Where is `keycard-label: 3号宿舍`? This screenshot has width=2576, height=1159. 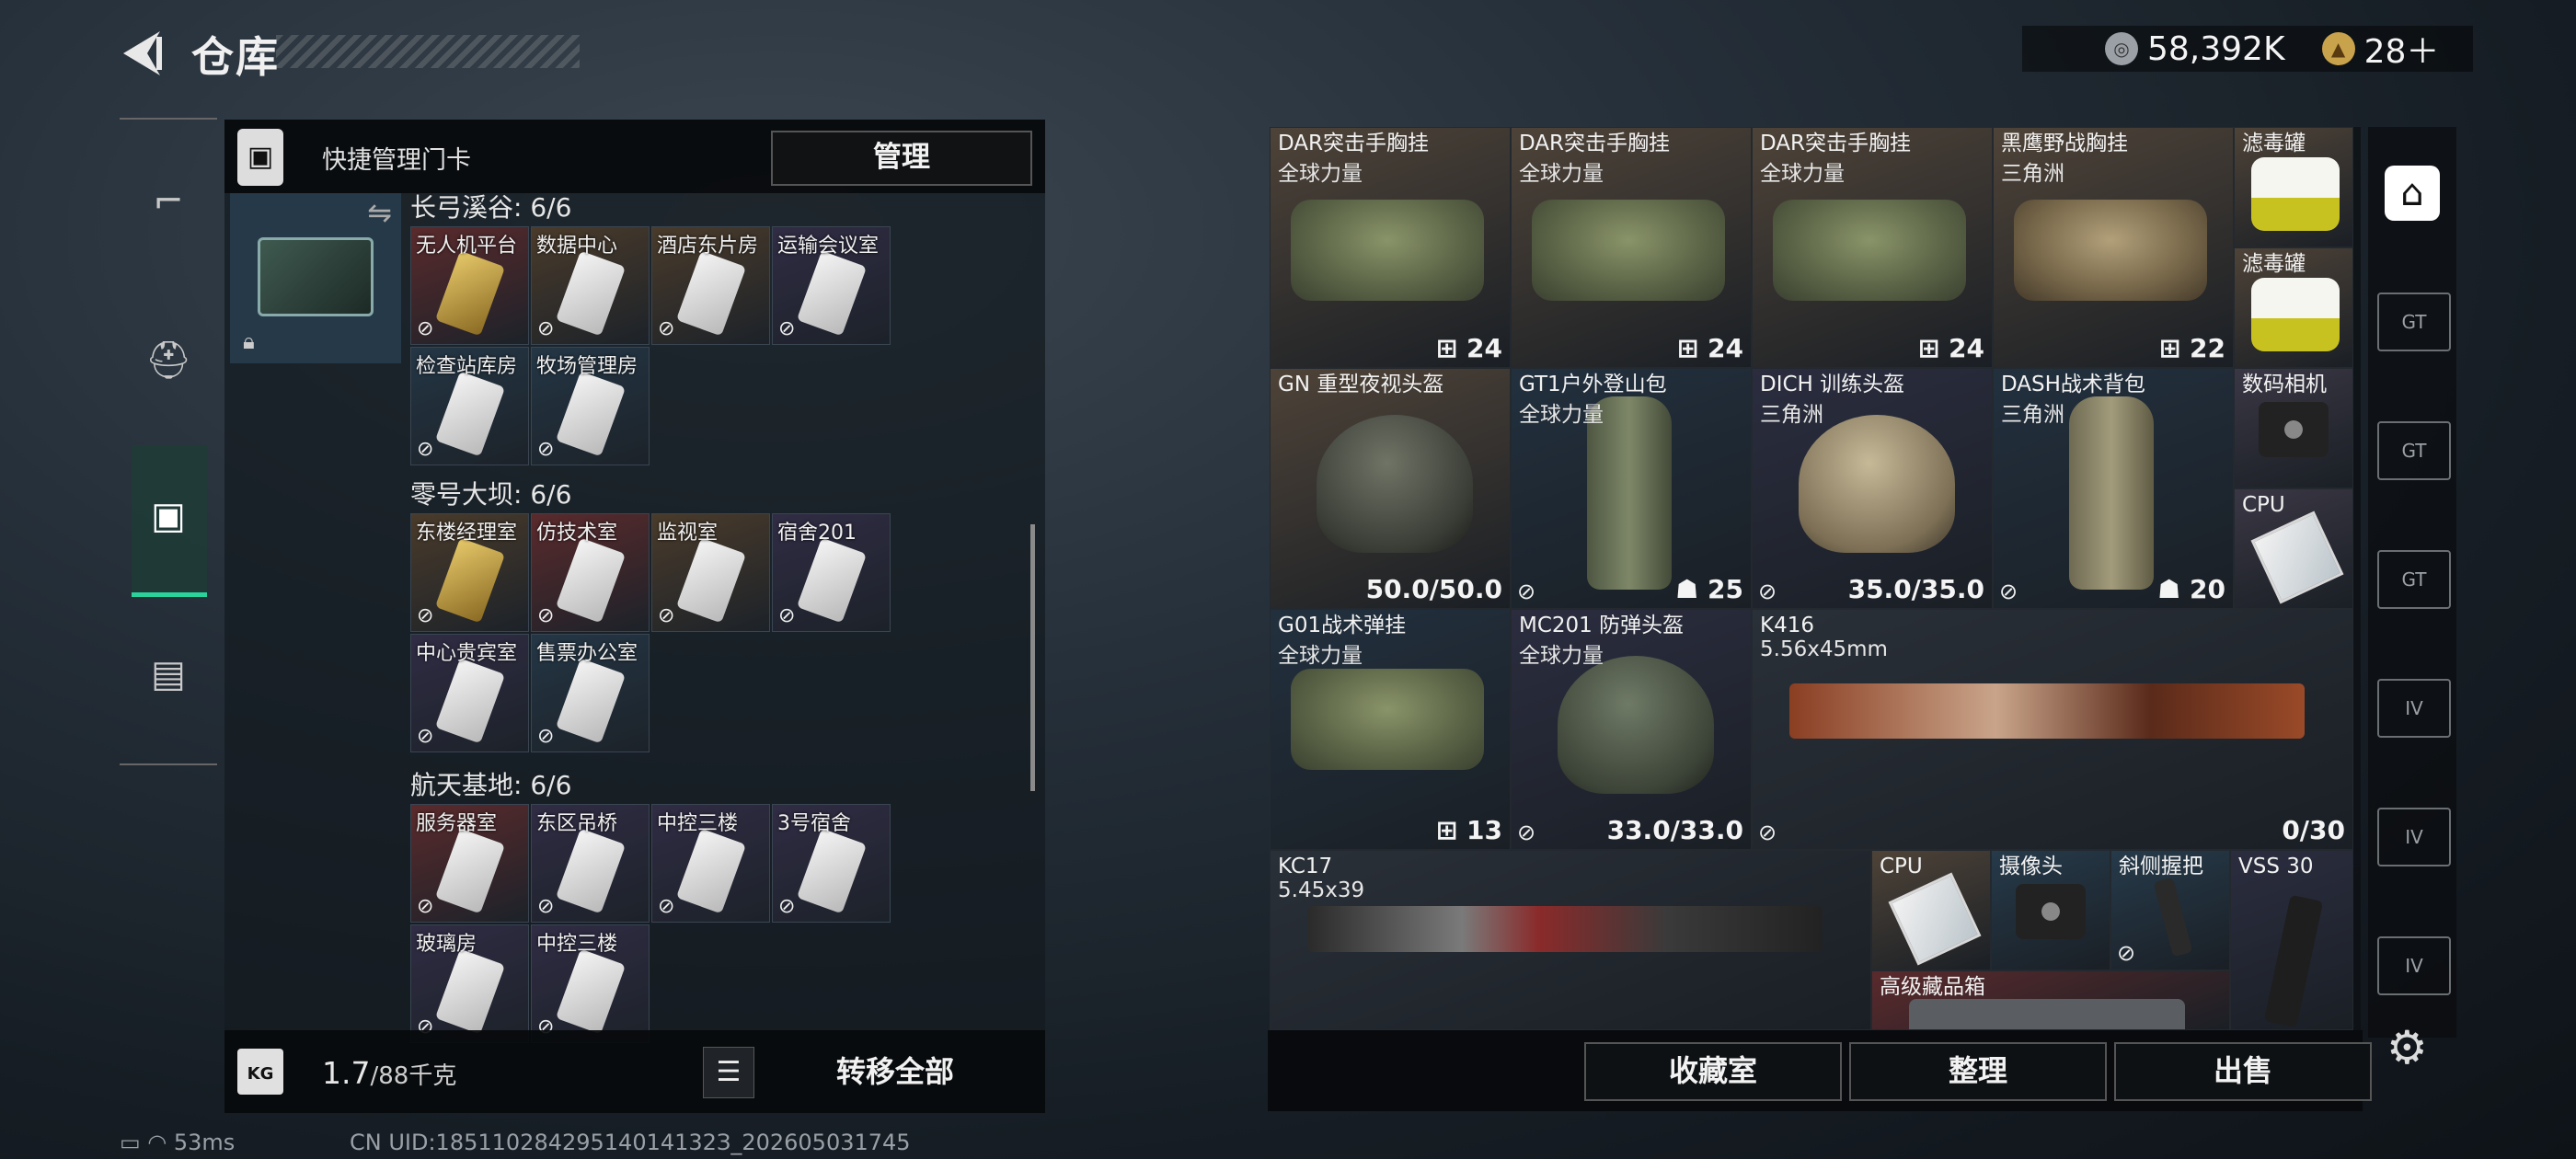
keycard-label: 3号宿舍 is located at coordinates (814, 823).